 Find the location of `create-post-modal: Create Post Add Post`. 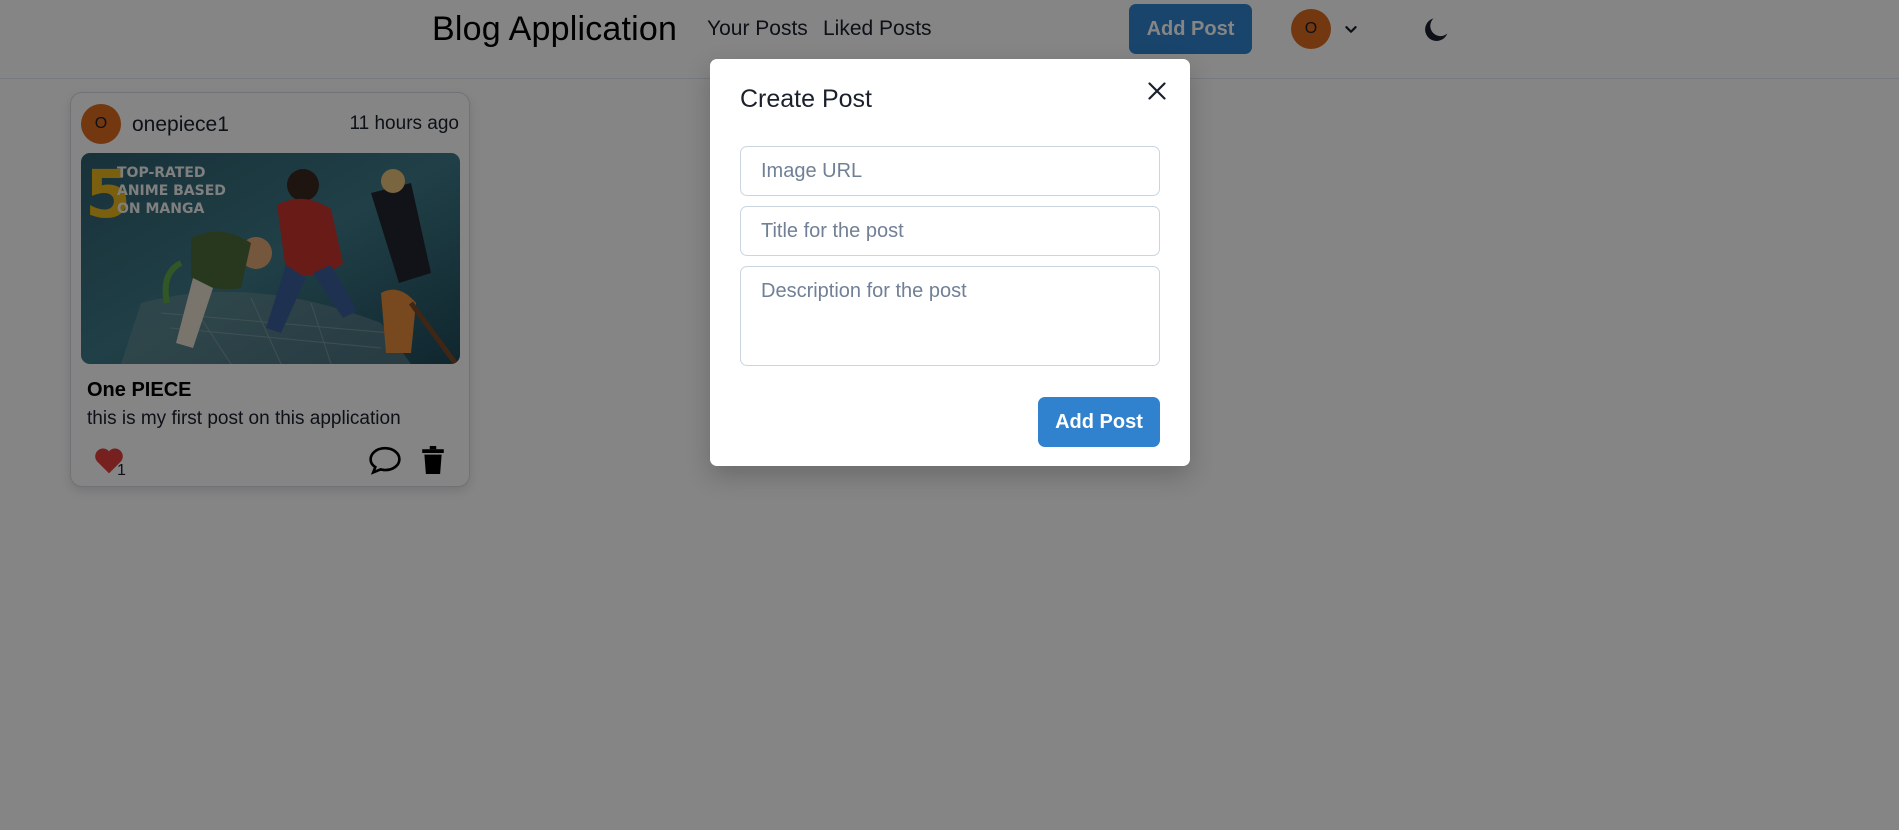

create-post-modal: Create Post Add Post is located at coordinates (950, 262).